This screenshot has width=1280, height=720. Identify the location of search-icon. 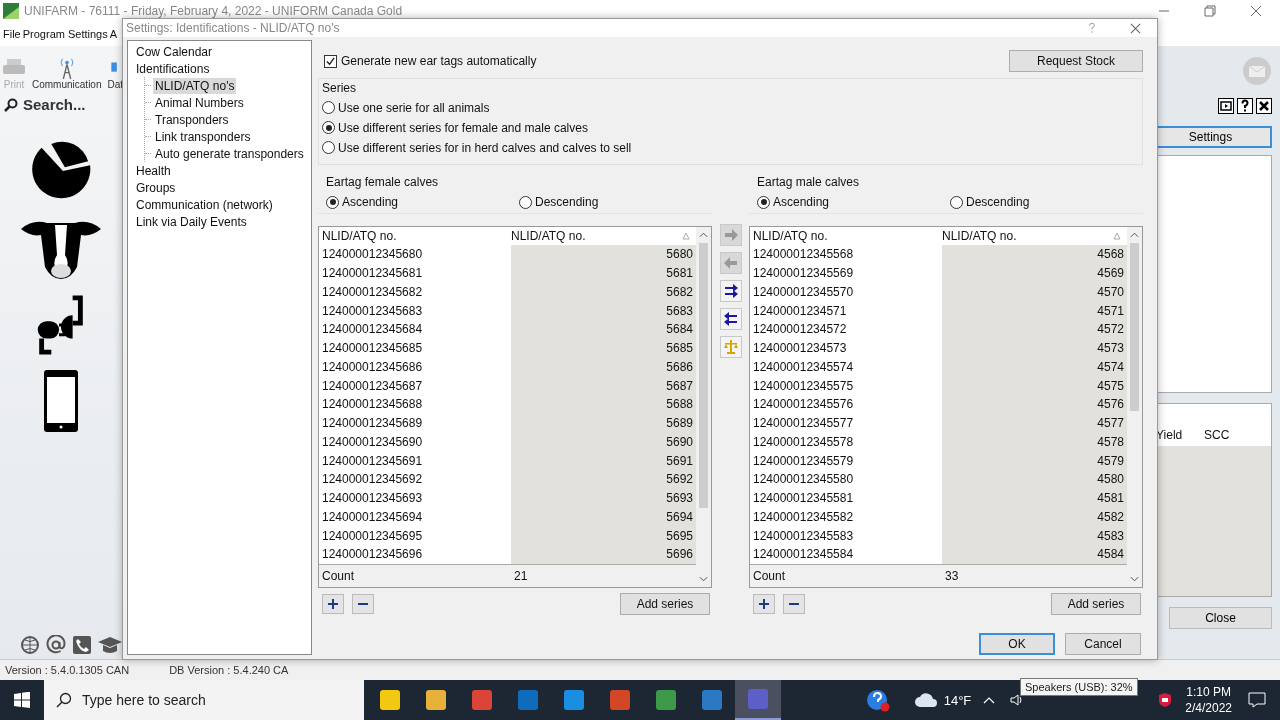
(64, 700).